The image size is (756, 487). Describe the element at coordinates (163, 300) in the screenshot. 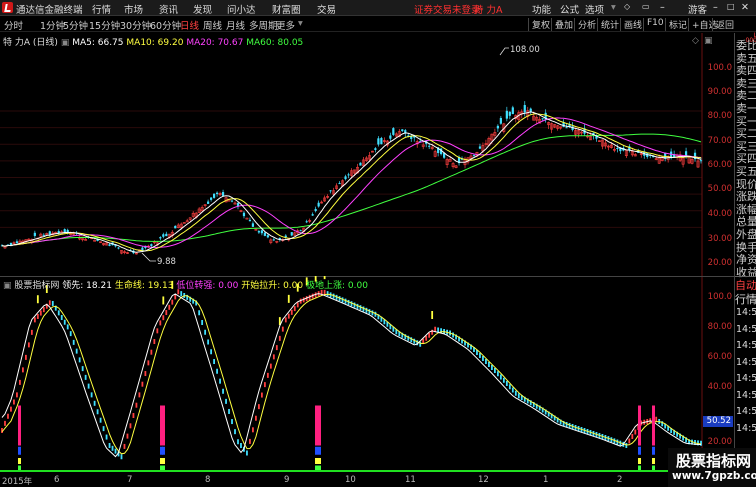

I see `indicator-bar-top` at that location.